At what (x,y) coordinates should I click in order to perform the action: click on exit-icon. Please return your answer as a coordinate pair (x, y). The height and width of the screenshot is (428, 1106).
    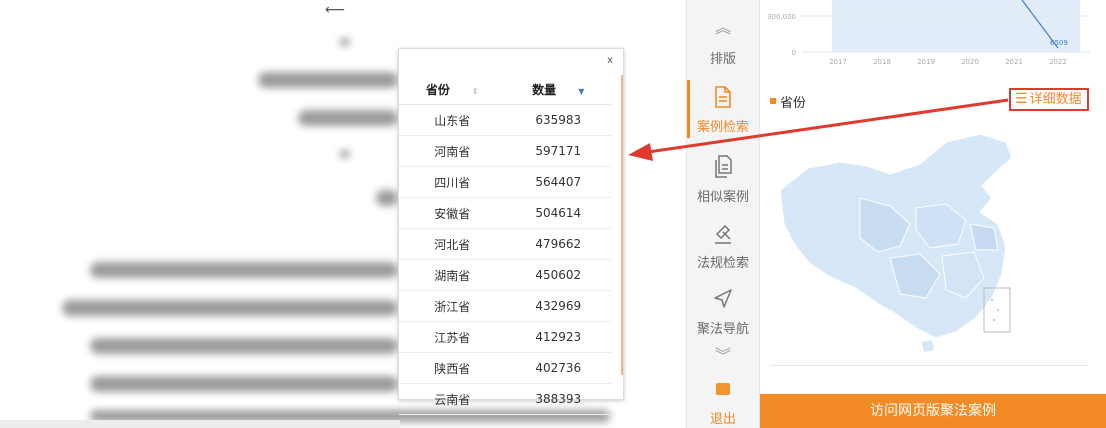
    Looking at the image, I should click on (723, 389).